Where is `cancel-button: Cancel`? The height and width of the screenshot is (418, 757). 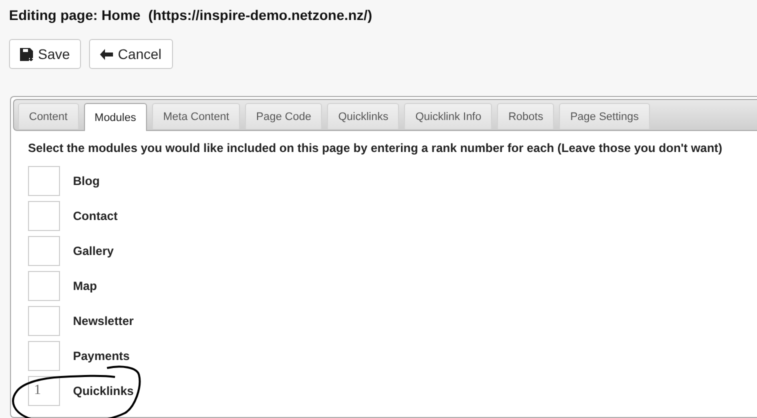
cancel-button: Cancel is located at coordinates (130, 54).